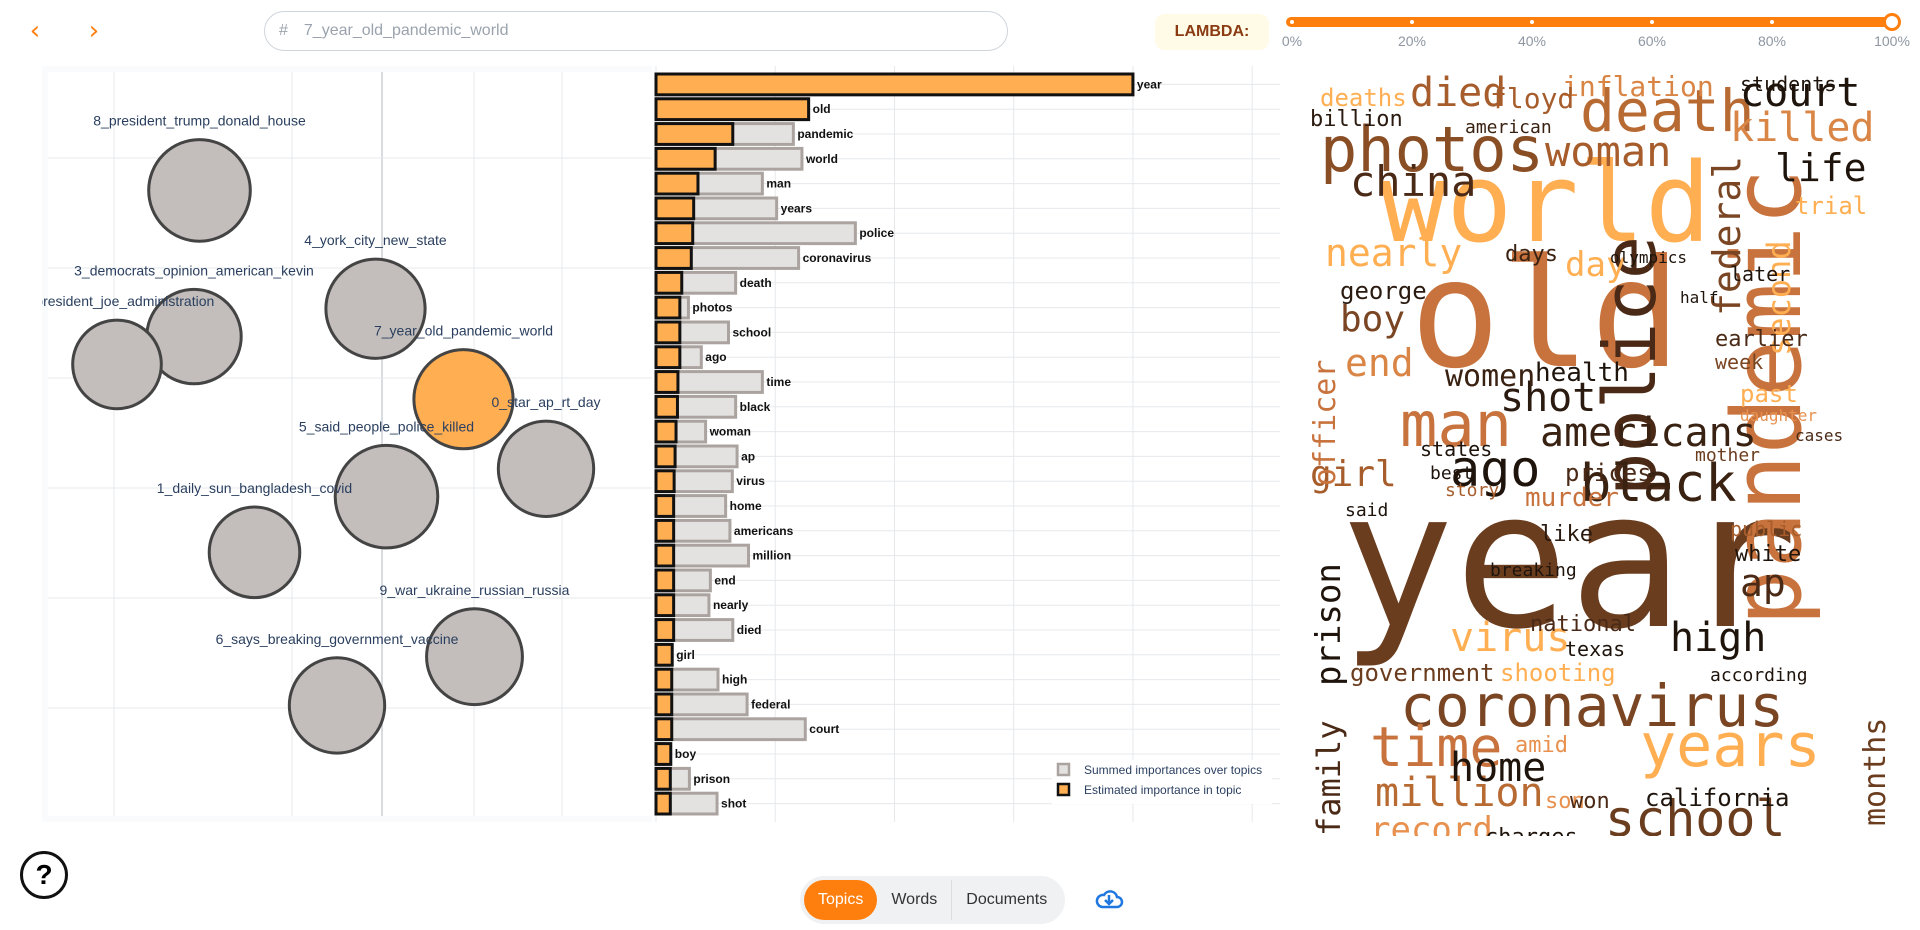 Image resolution: width=1920 pixels, height=930 pixels. What do you see at coordinates (254, 488) in the screenshot?
I see `topic-label: 1_daily_sun_bangladesh_covid` at bounding box center [254, 488].